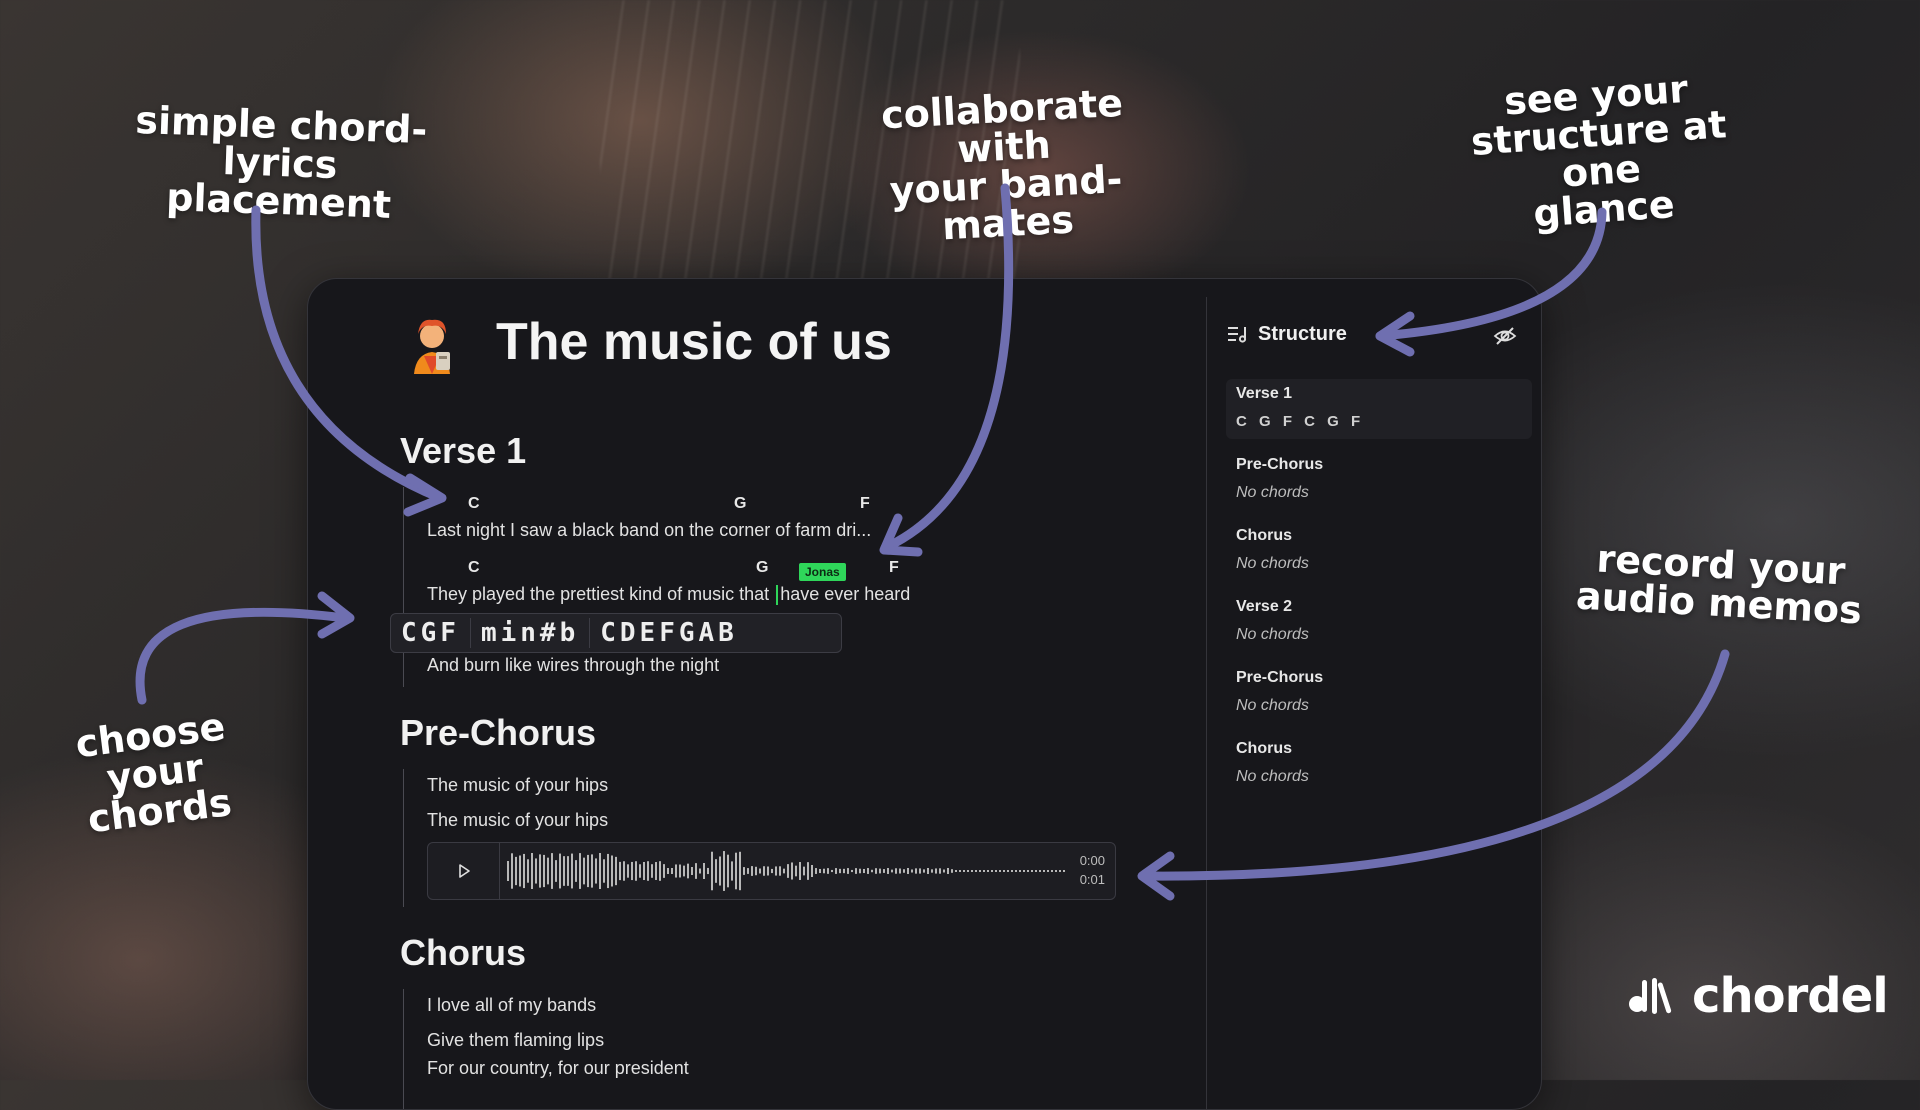 This screenshot has width=1920, height=1110. Describe the element at coordinates (822, 572) in the screenshot. I see `collaborator-tag: Jonas` at that location.